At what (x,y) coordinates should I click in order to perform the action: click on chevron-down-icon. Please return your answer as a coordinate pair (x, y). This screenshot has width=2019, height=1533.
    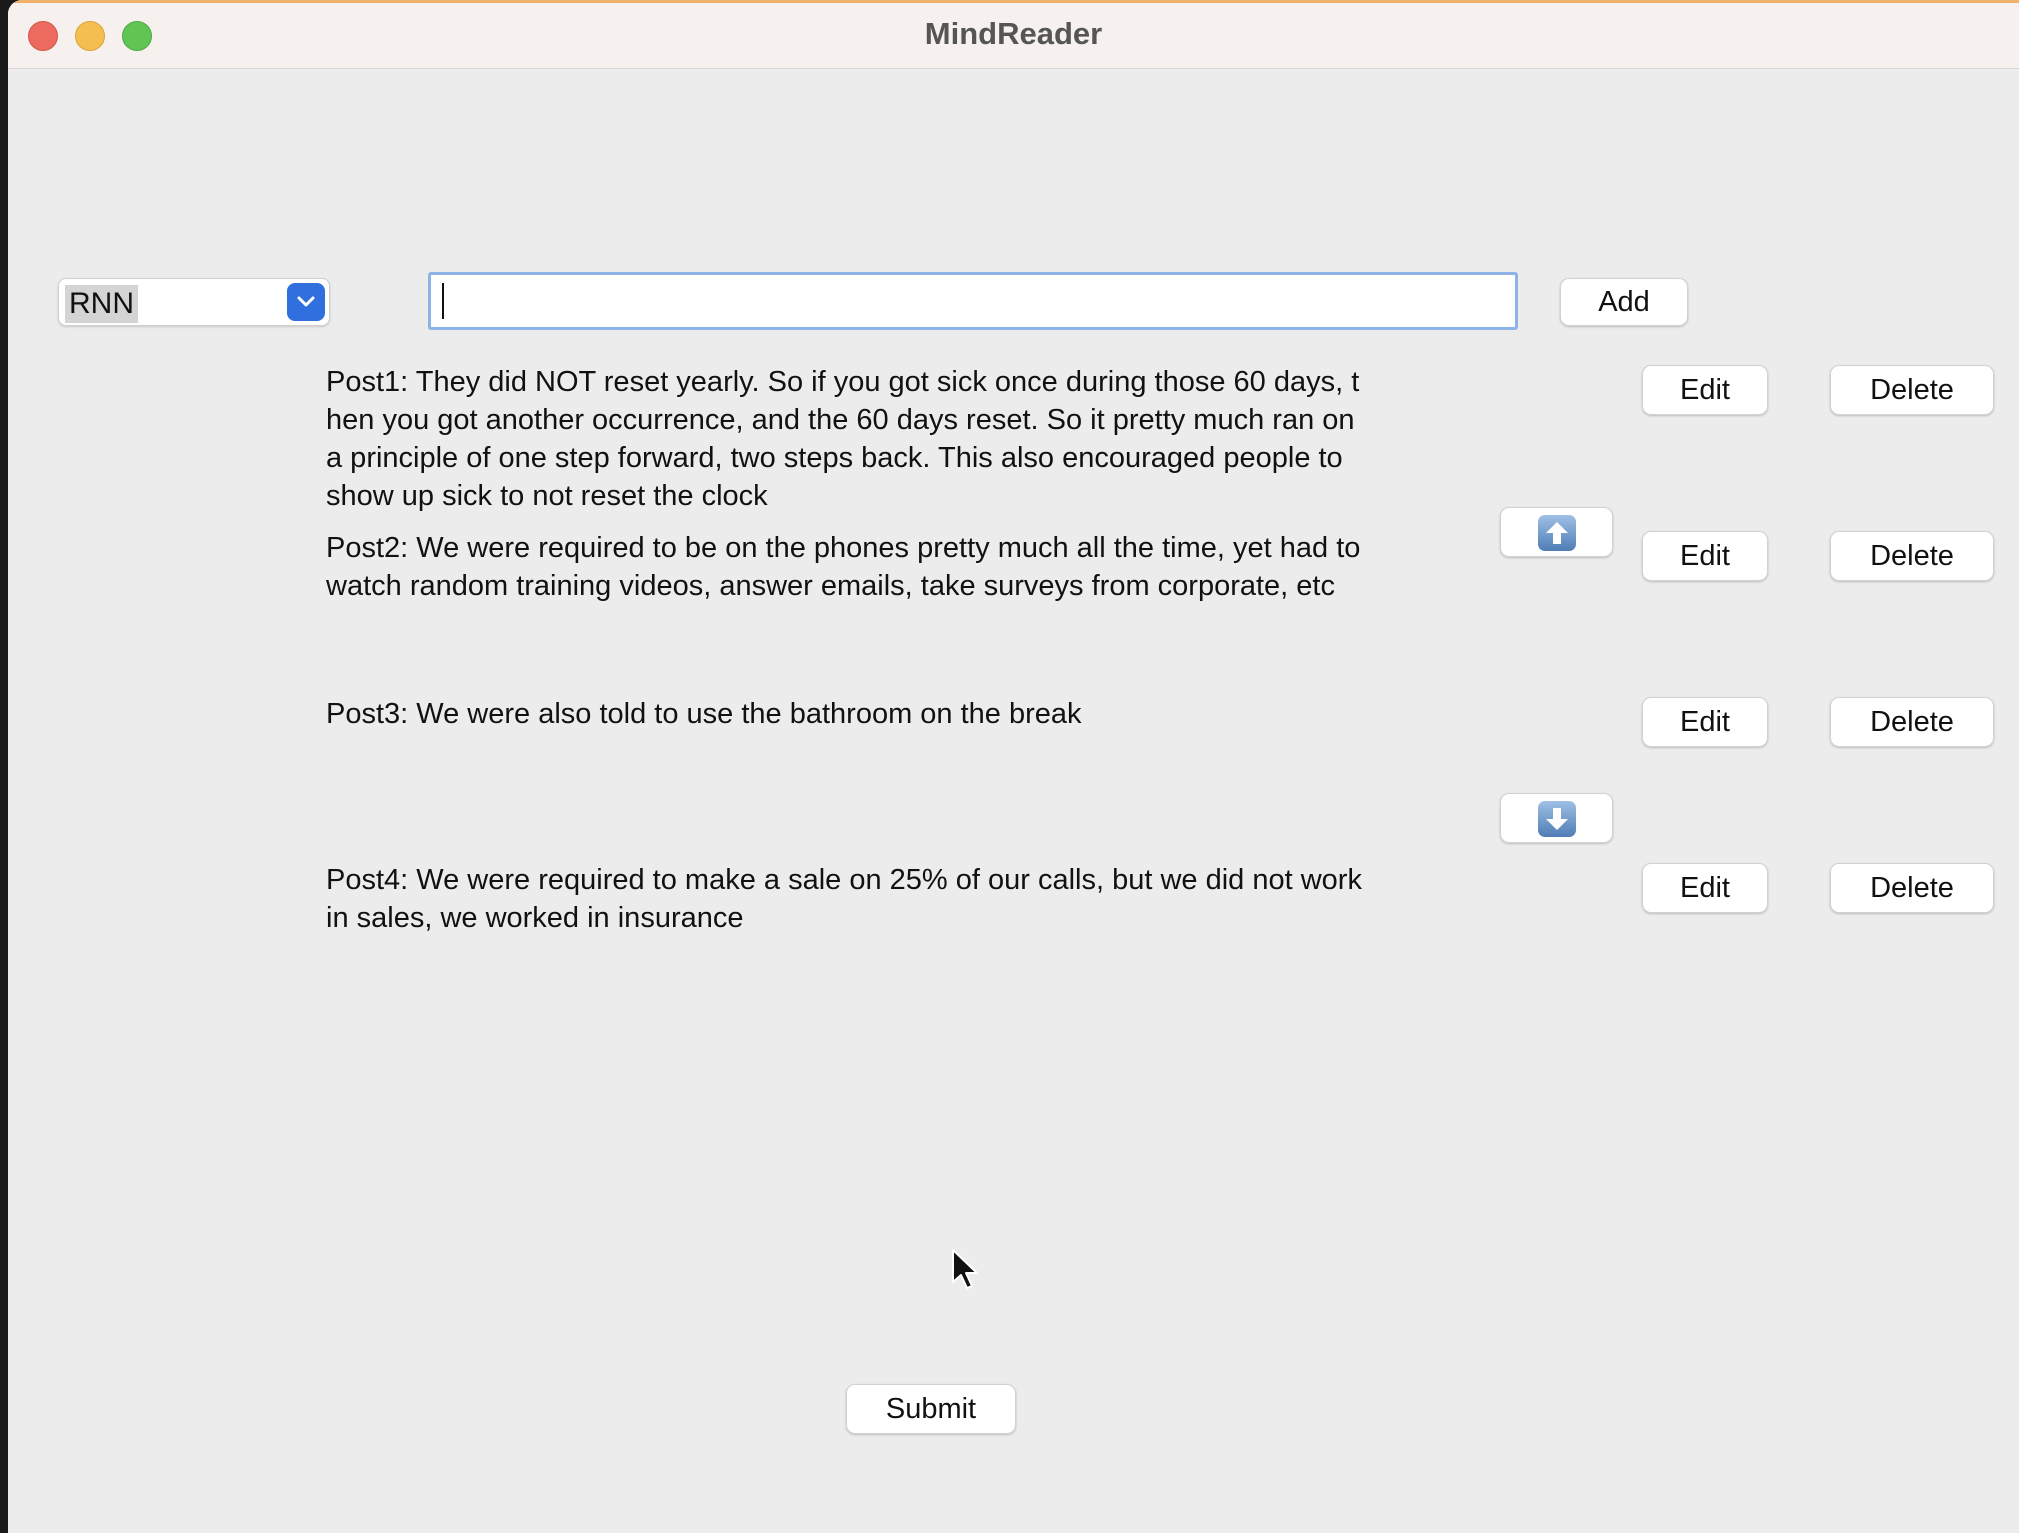
    Looking at the image, I should click on (306, 302).